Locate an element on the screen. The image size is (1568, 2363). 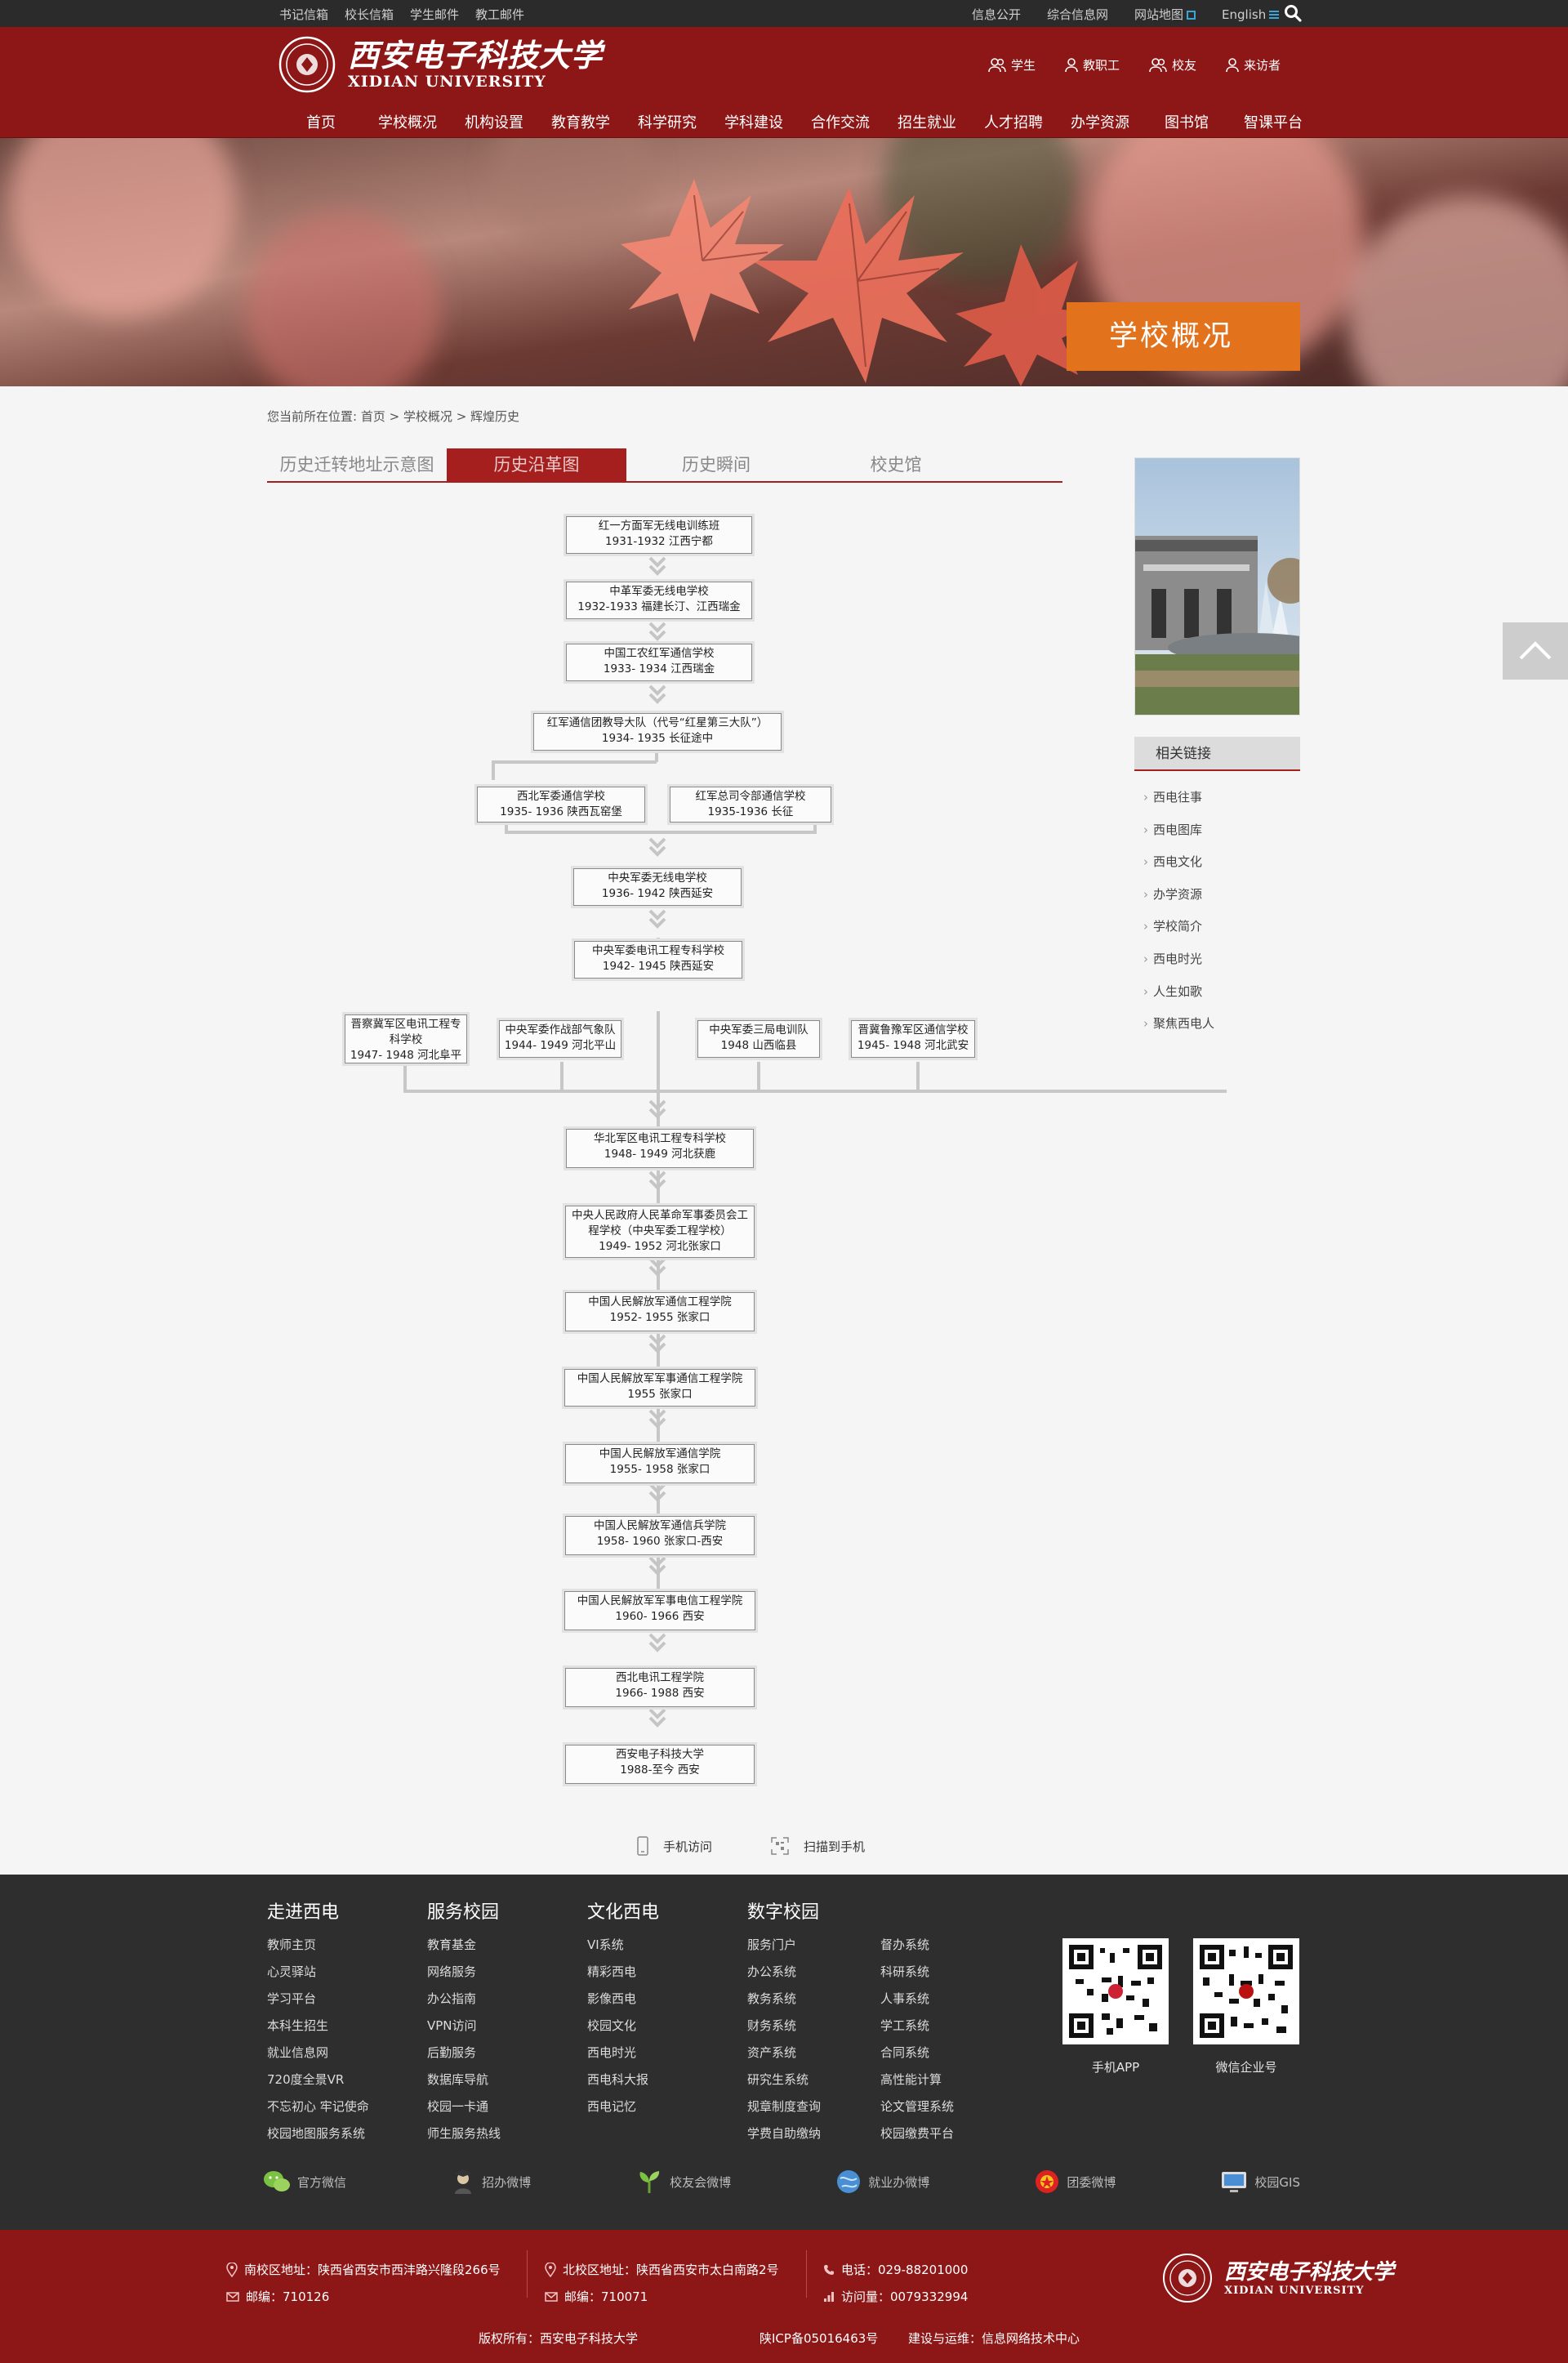
campus-photo-image is located at coordinates (1217, 587).